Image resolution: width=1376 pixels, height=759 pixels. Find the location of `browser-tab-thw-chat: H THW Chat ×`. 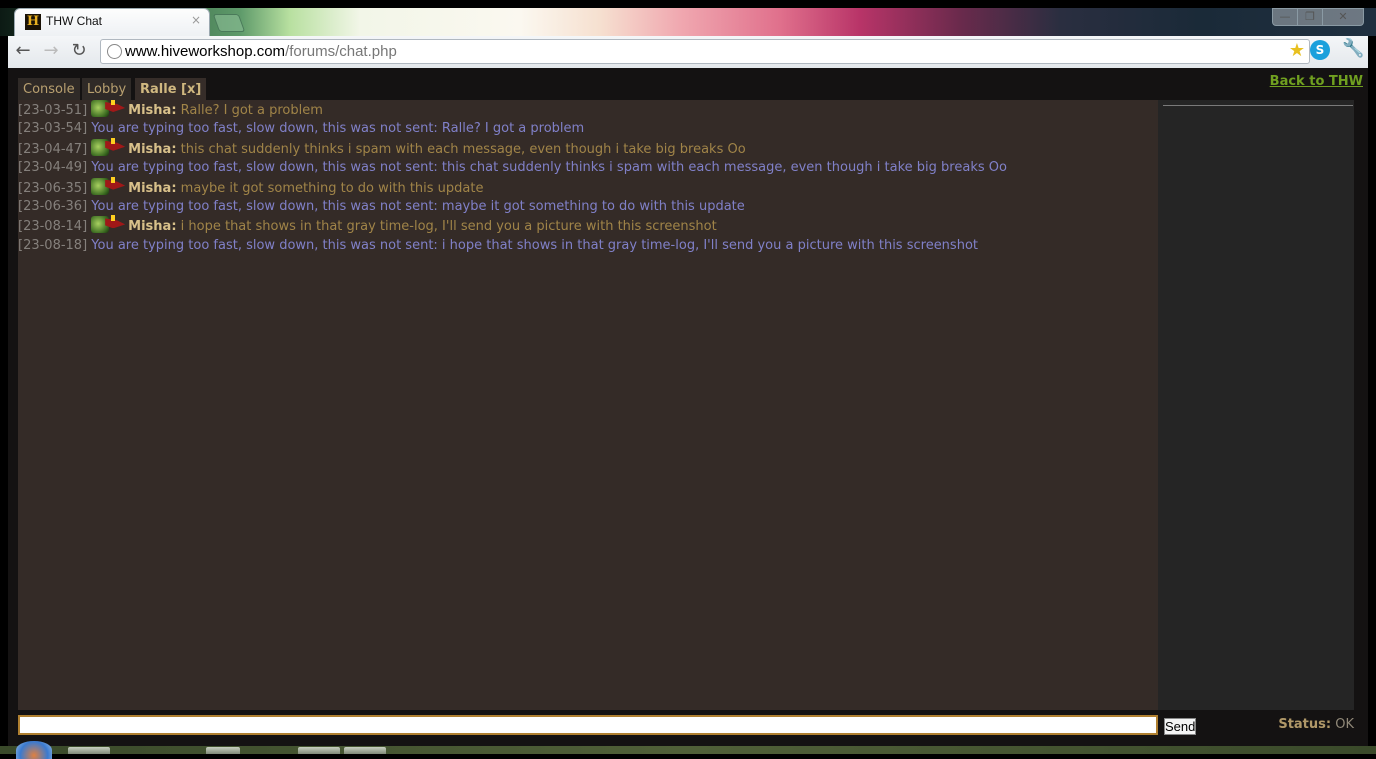

browser-tab-thw-chat: H THW Chat × is located at coordinates (112, 22).